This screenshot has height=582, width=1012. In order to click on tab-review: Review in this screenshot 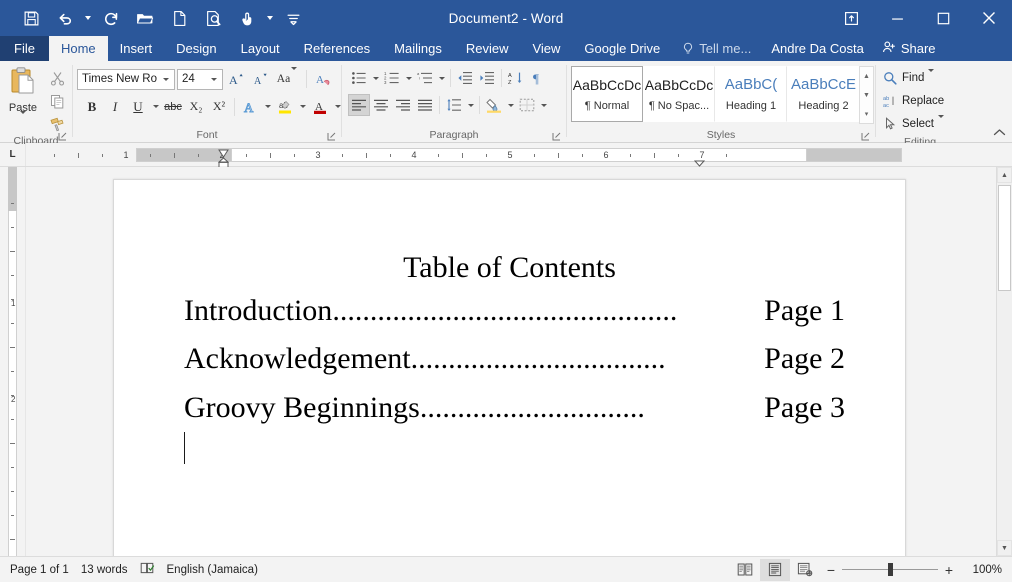, I will do `click(487, 48)`.